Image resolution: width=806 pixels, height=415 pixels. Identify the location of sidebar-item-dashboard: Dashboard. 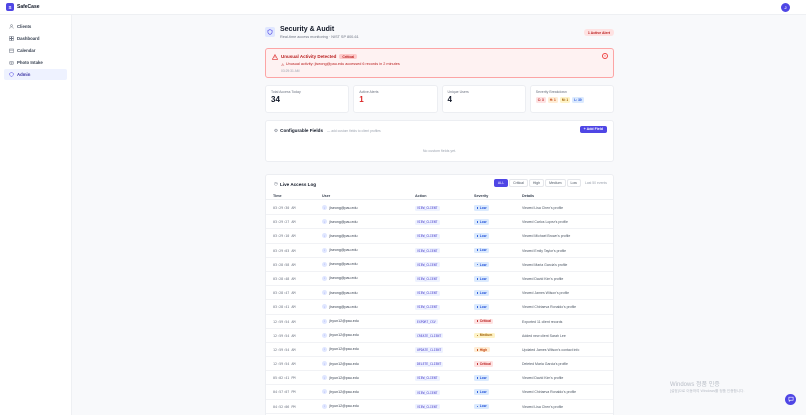
(35, 38).